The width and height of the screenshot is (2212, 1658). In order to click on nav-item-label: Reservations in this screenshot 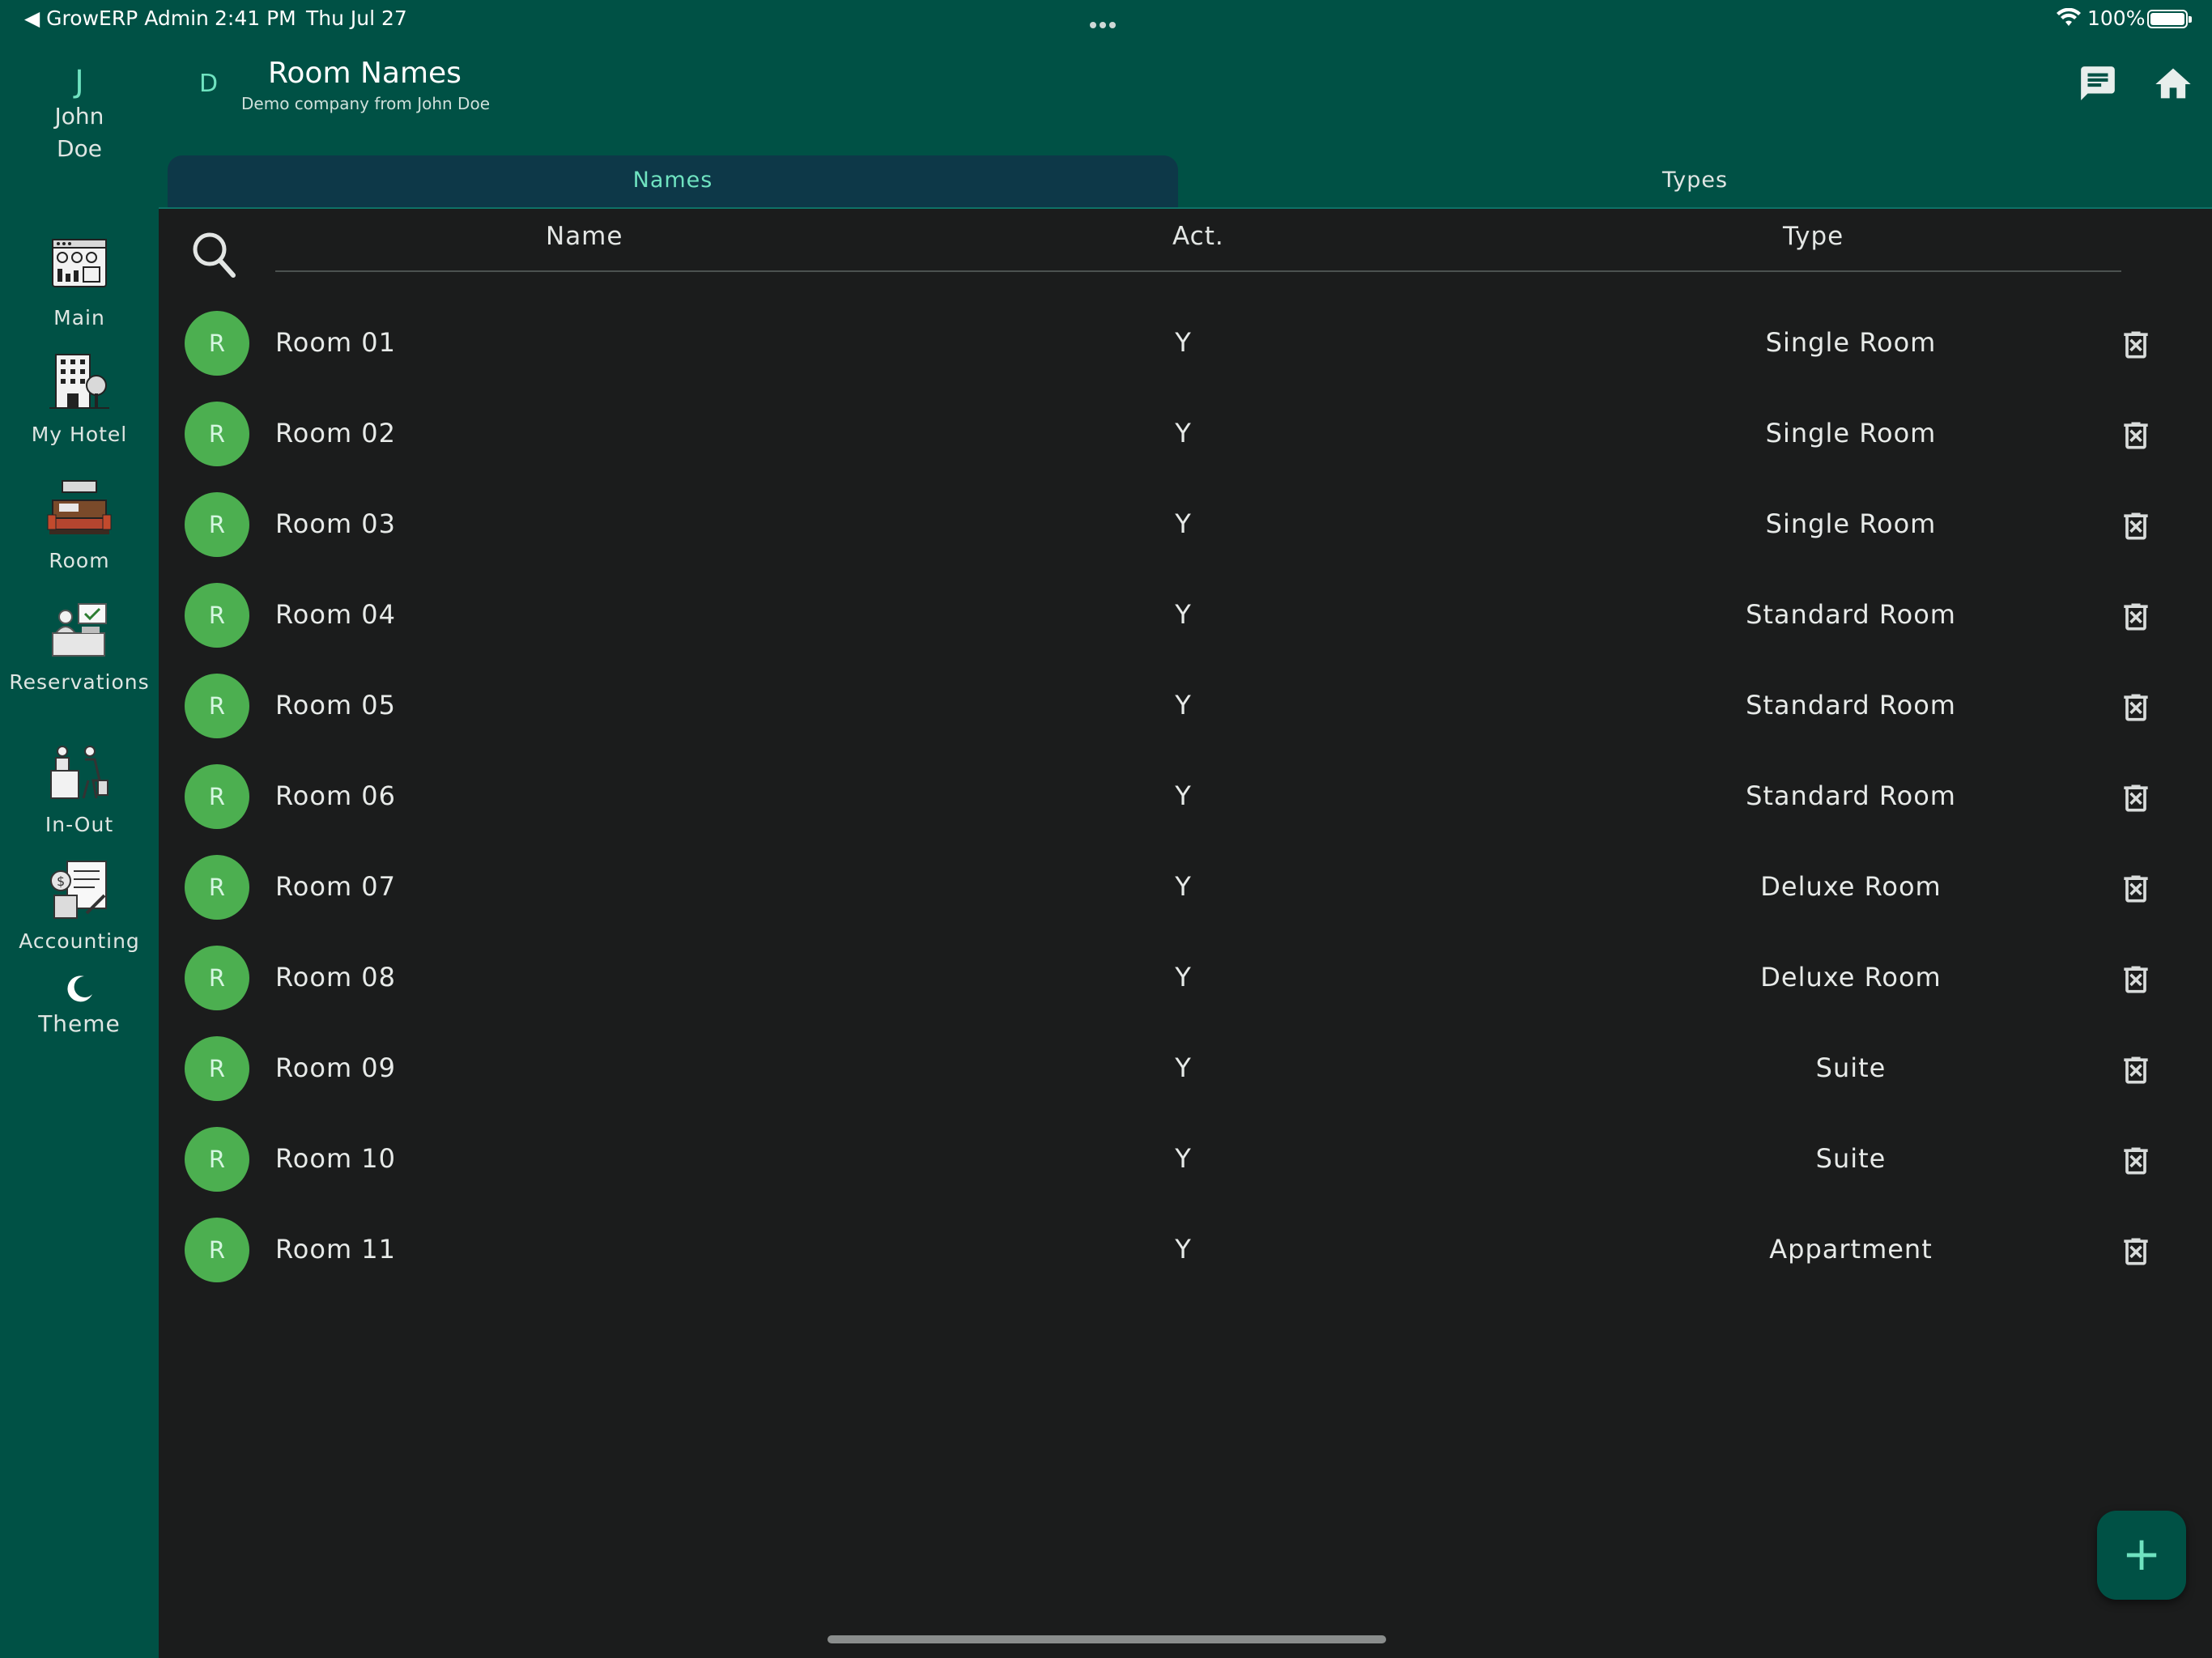, I will do `click(79, 682)`.